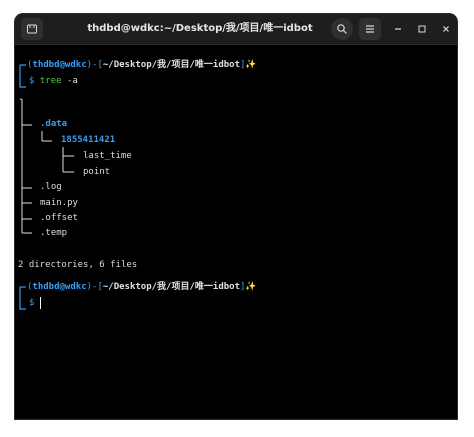  I want to click on new-tab-icon, so click(32, 29).